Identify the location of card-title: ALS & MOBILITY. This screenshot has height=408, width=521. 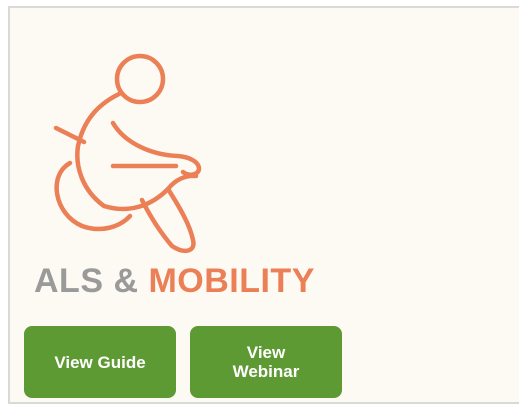
(174, 281).